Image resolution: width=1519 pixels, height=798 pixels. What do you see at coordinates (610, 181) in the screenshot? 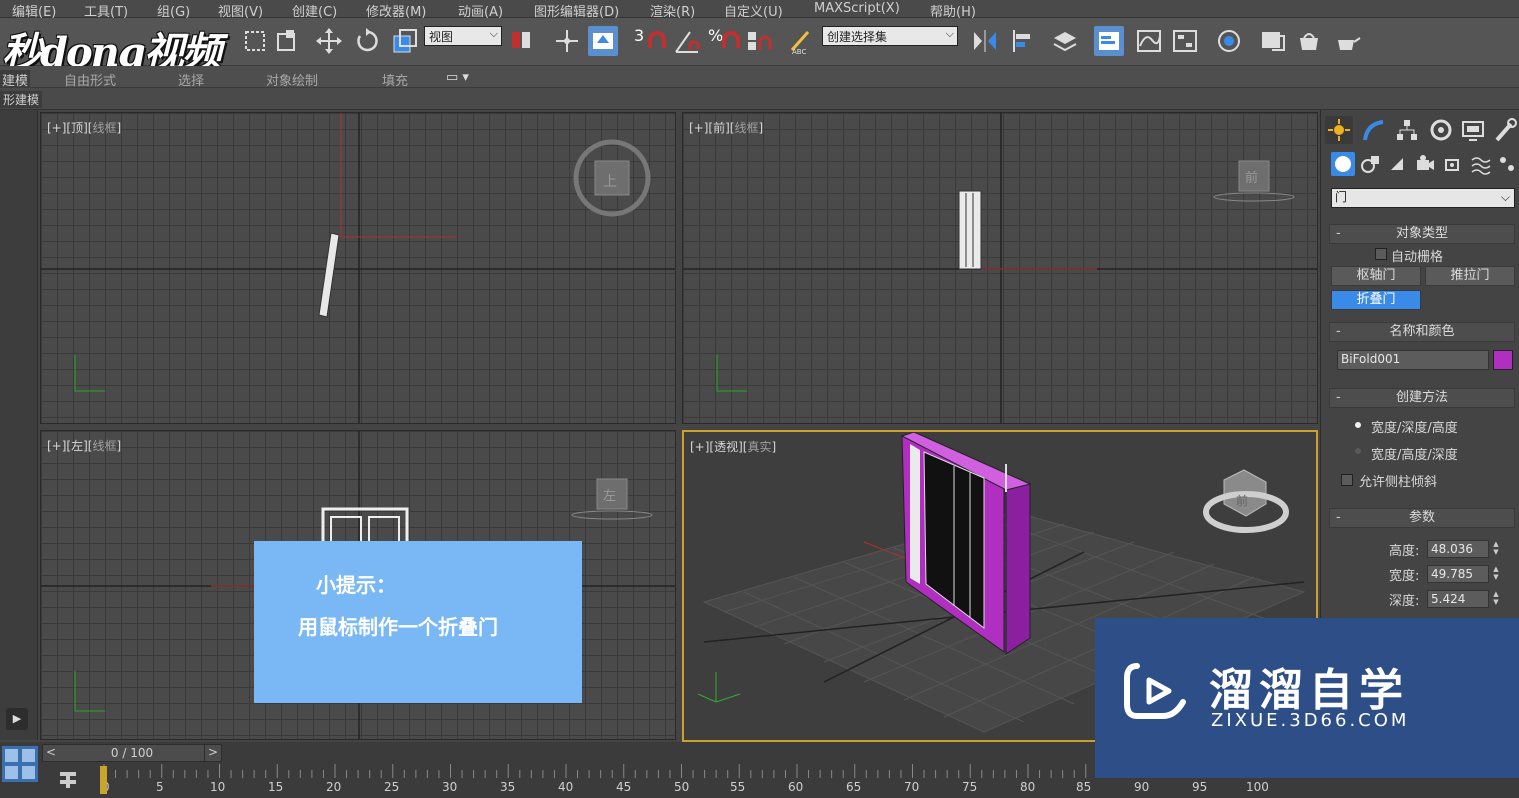
I see `view-cube-top: 上` at bounding box center [610, 181].